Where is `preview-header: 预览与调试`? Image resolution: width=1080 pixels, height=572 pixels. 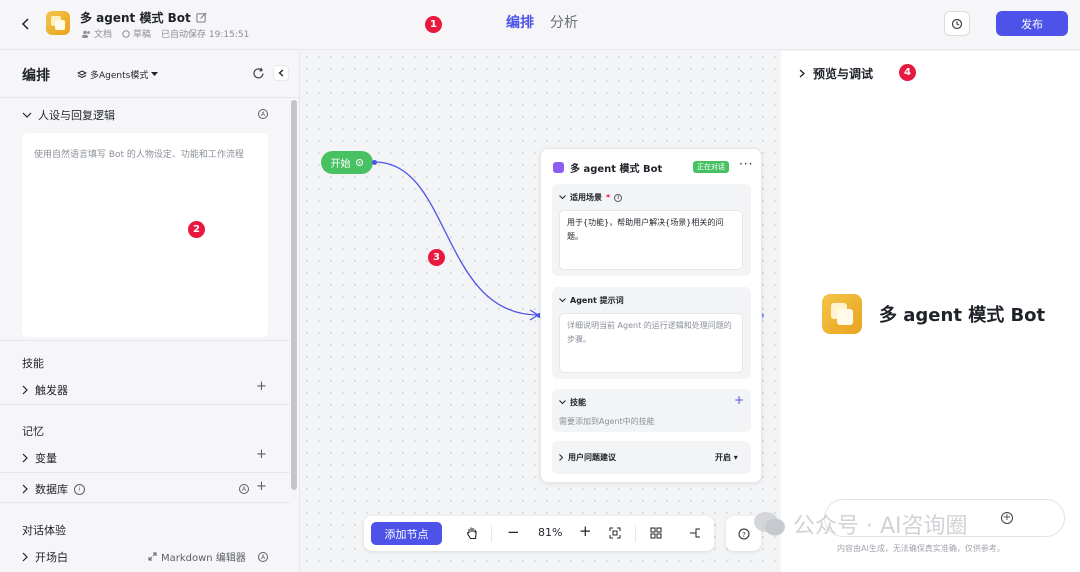
preview-header: 预览与调试 is located at coordinates (836, 73).